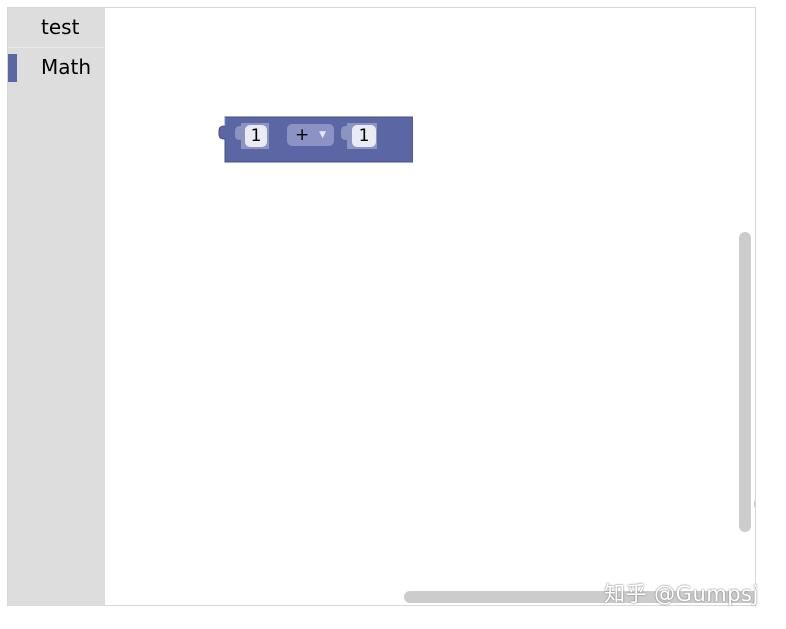  I want to click on right-number-field: 1, so click(364, 136).